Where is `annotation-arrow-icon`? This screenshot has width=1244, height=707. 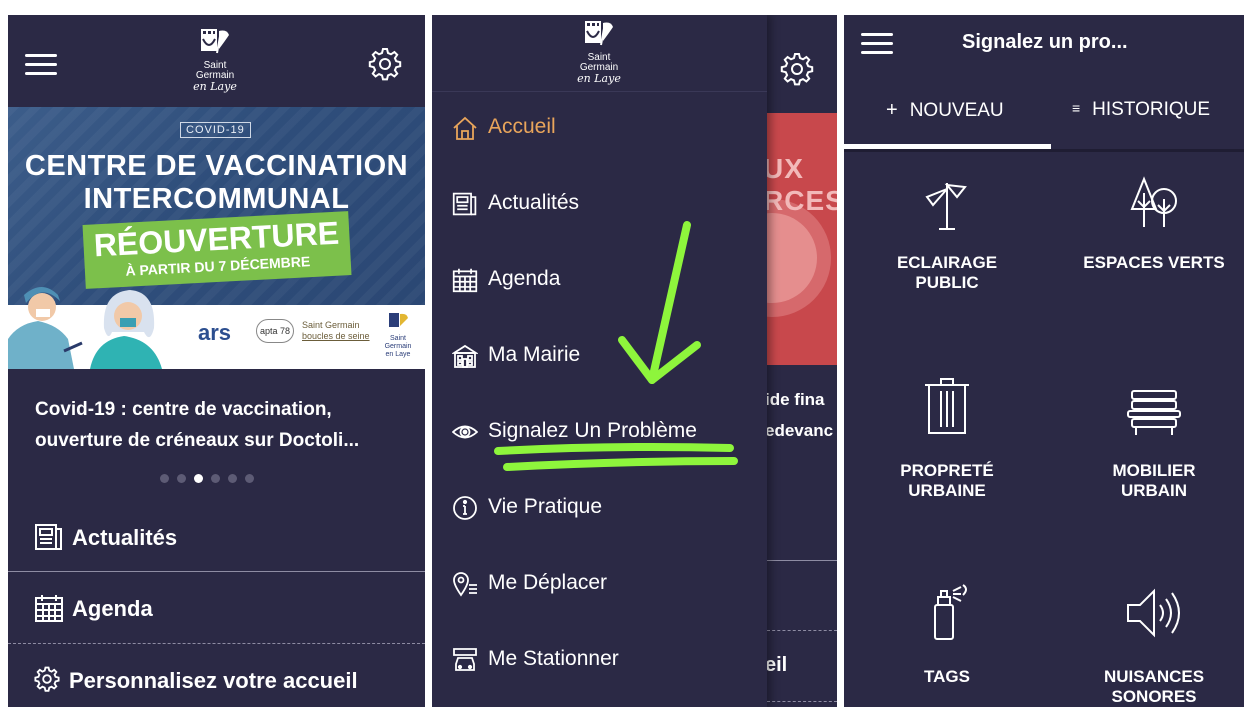 annotation-arrow-icon is located at coordinates (616, 346).